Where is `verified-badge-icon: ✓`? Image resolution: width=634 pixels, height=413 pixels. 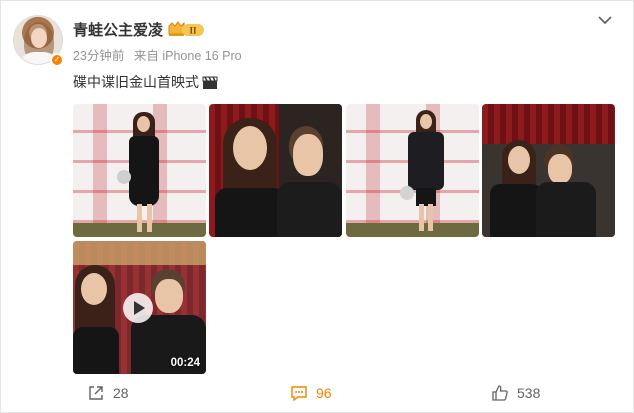 verified-badge-icon: ✓ is located at coordinates (57, 60).